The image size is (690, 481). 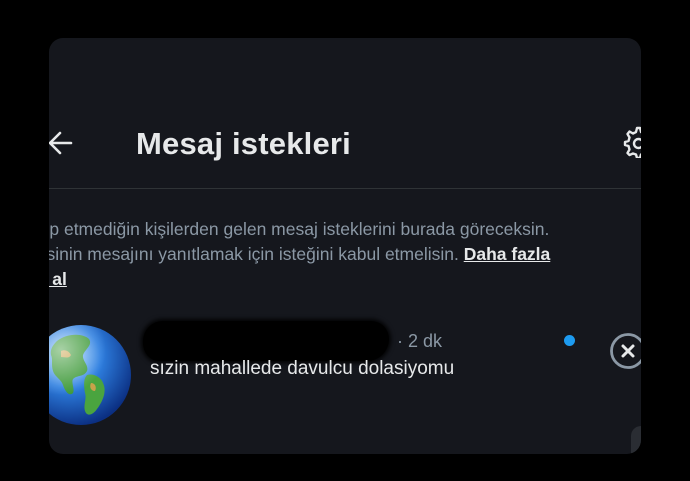 I want to click on avatar, so click(x=92, y=375).